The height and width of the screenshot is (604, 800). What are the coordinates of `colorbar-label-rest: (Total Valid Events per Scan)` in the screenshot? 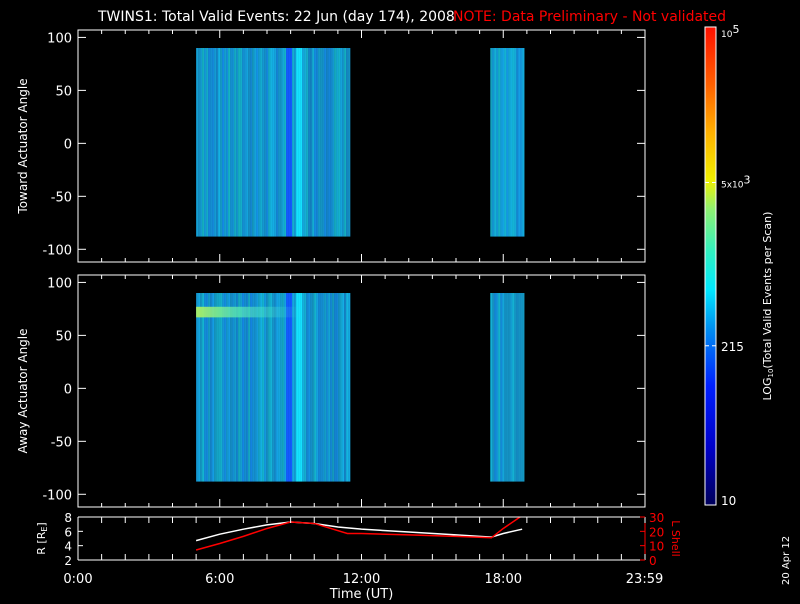 It's located at (767, 290).